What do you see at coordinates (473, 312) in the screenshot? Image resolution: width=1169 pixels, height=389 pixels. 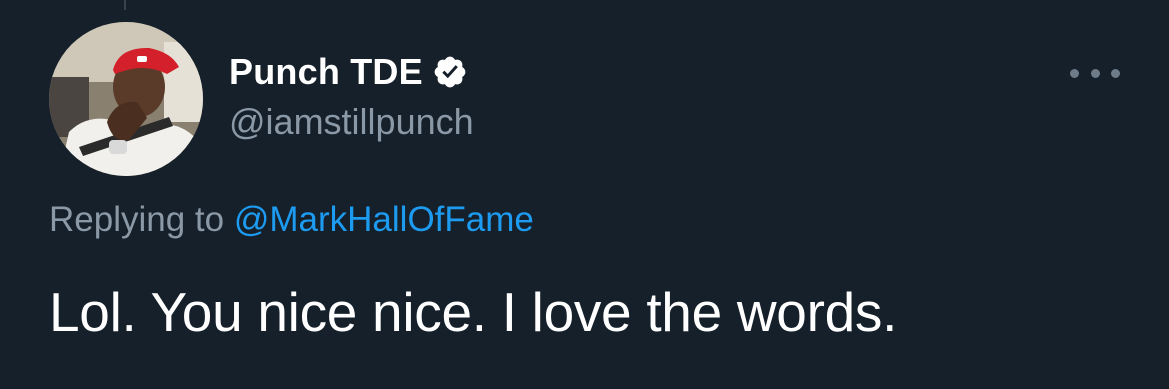 I see `tweet-text: Lol. You nice nice. I love the words.` at bounding box center [473, 312].